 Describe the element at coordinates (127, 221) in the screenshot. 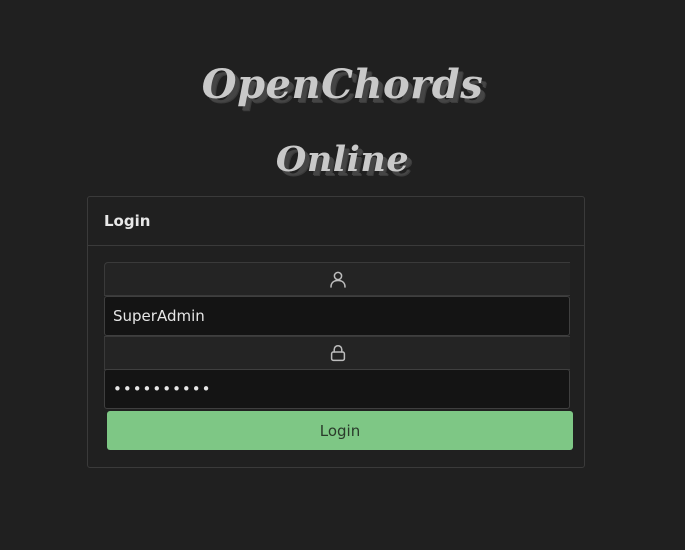

I see `login-card-title: Login` at that location.